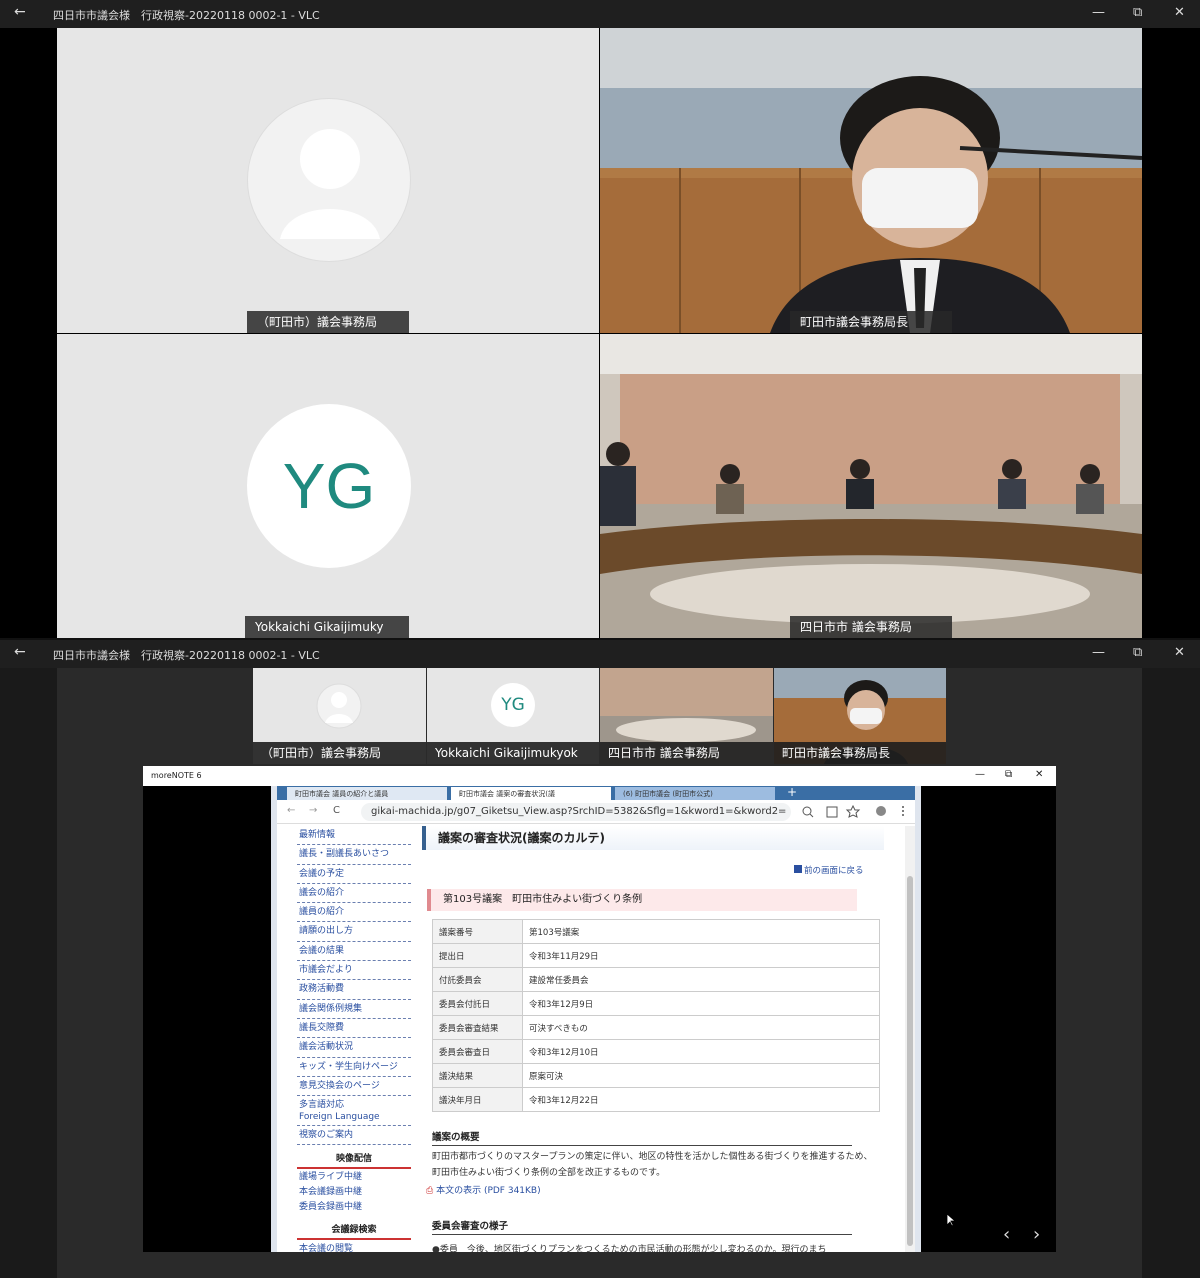 Image resolution: width=1200 pixels, height=1278 pixels. Describe the element at coordinates (656, 955) in the screenshot. I see `table-row: 提出日 令和3年11月29日` at that location.